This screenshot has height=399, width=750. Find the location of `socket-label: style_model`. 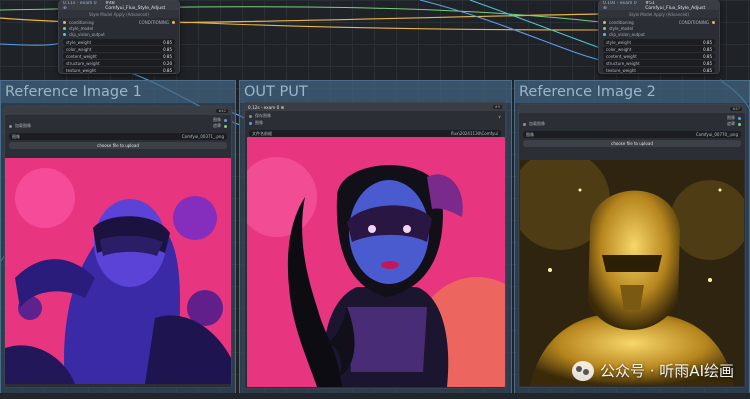

socket-label: style_model is located at coordinates (81, 28).